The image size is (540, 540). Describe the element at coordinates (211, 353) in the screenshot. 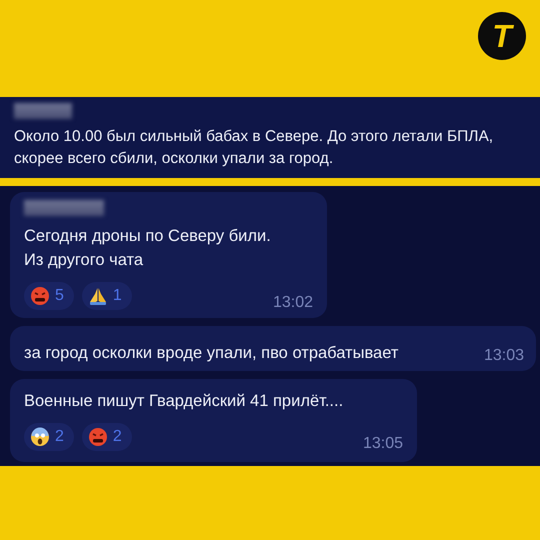

I see `message-text: за город осколки вроде упали, пво отрабатывает` at that location.